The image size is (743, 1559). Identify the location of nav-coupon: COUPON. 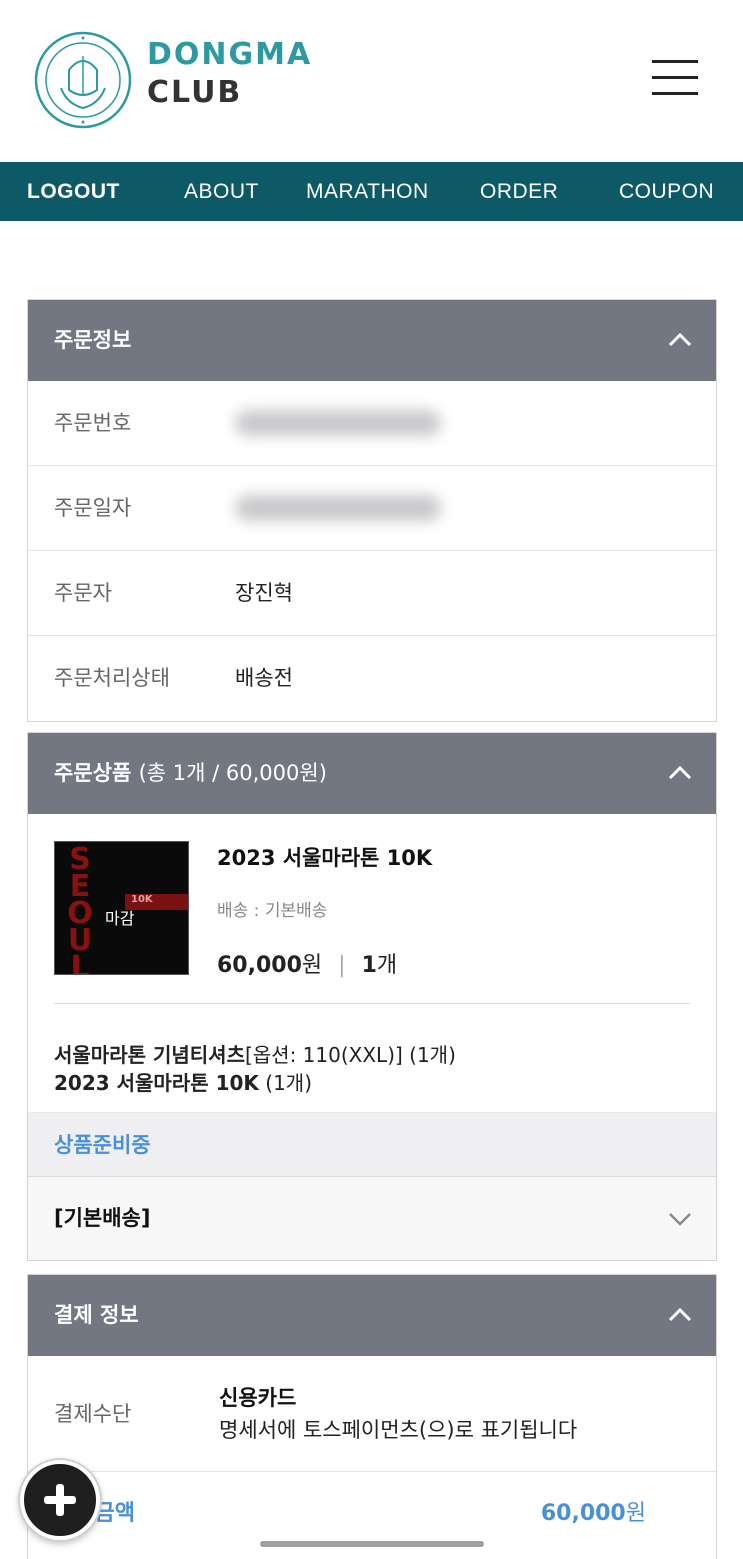
(666, 191).